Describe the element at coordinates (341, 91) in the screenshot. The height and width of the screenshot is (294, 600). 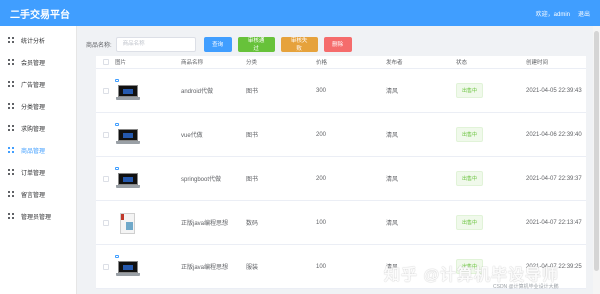
I see `table-row: android代做 图书 300 清风 出售中 2021-04-05 22:39:43` at that location.